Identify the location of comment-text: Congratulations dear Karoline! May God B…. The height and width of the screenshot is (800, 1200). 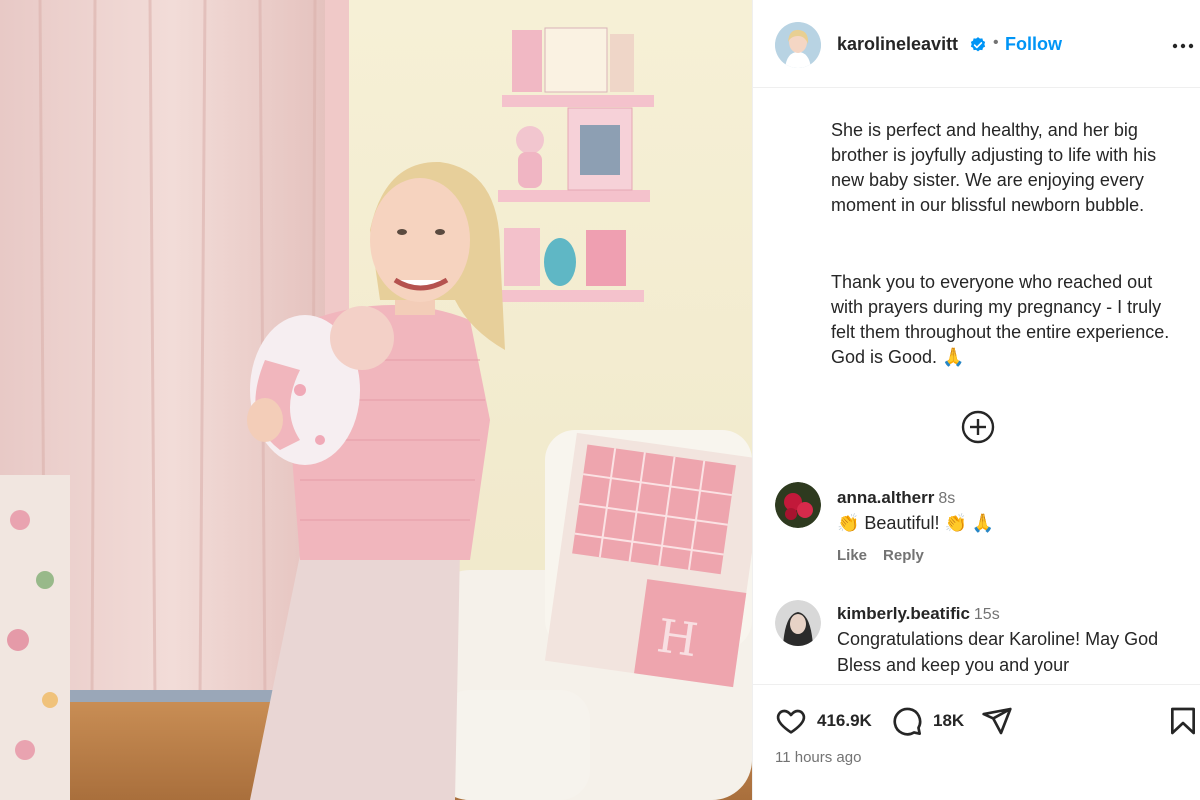
(998, 652).